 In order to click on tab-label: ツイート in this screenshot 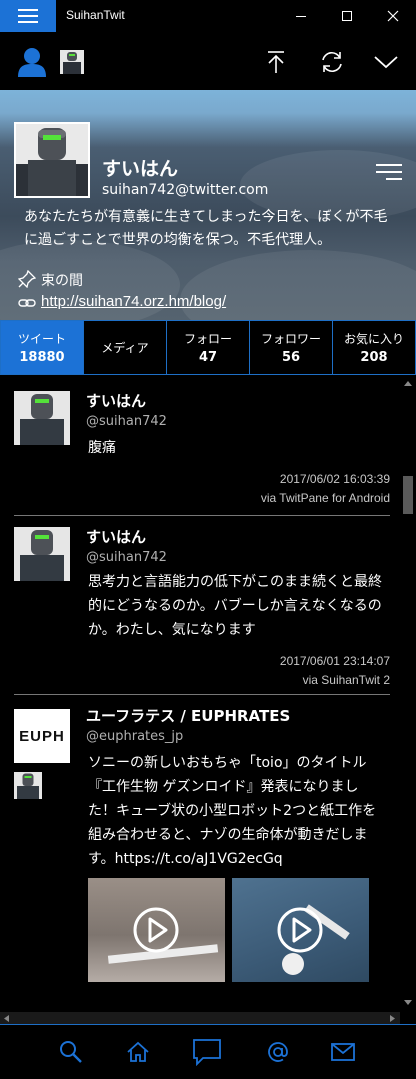, I will do `click(41, 339)`.